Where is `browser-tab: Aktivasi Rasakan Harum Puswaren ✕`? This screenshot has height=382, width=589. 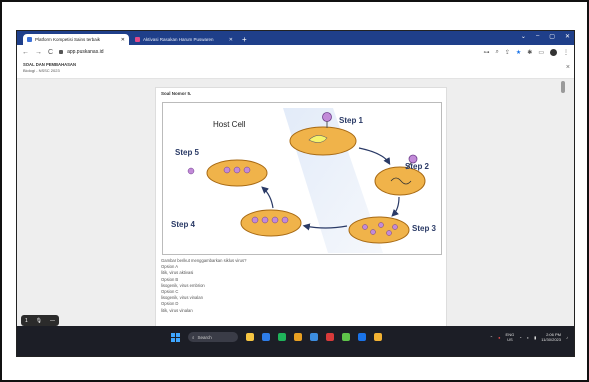 browser-tab: Aktivasi Rasakan Harum Puswaren ✕ is located at coordinates (184, 39).